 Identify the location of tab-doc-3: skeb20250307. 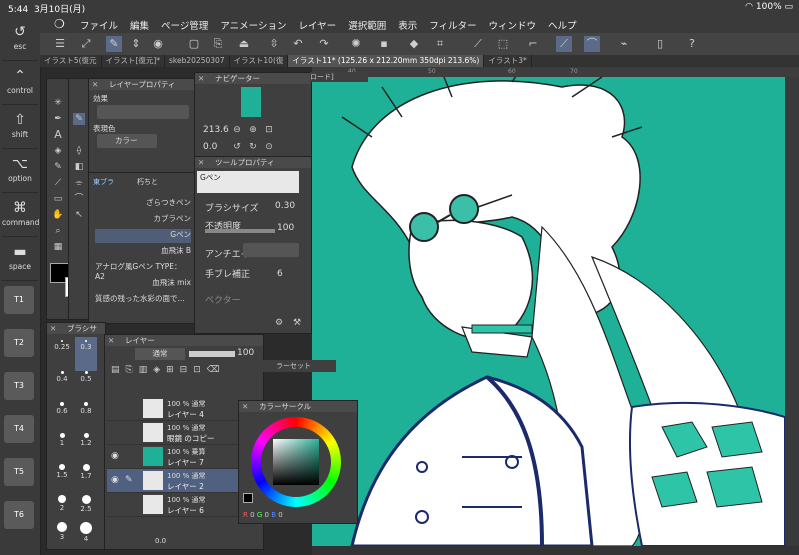
(197, 61).